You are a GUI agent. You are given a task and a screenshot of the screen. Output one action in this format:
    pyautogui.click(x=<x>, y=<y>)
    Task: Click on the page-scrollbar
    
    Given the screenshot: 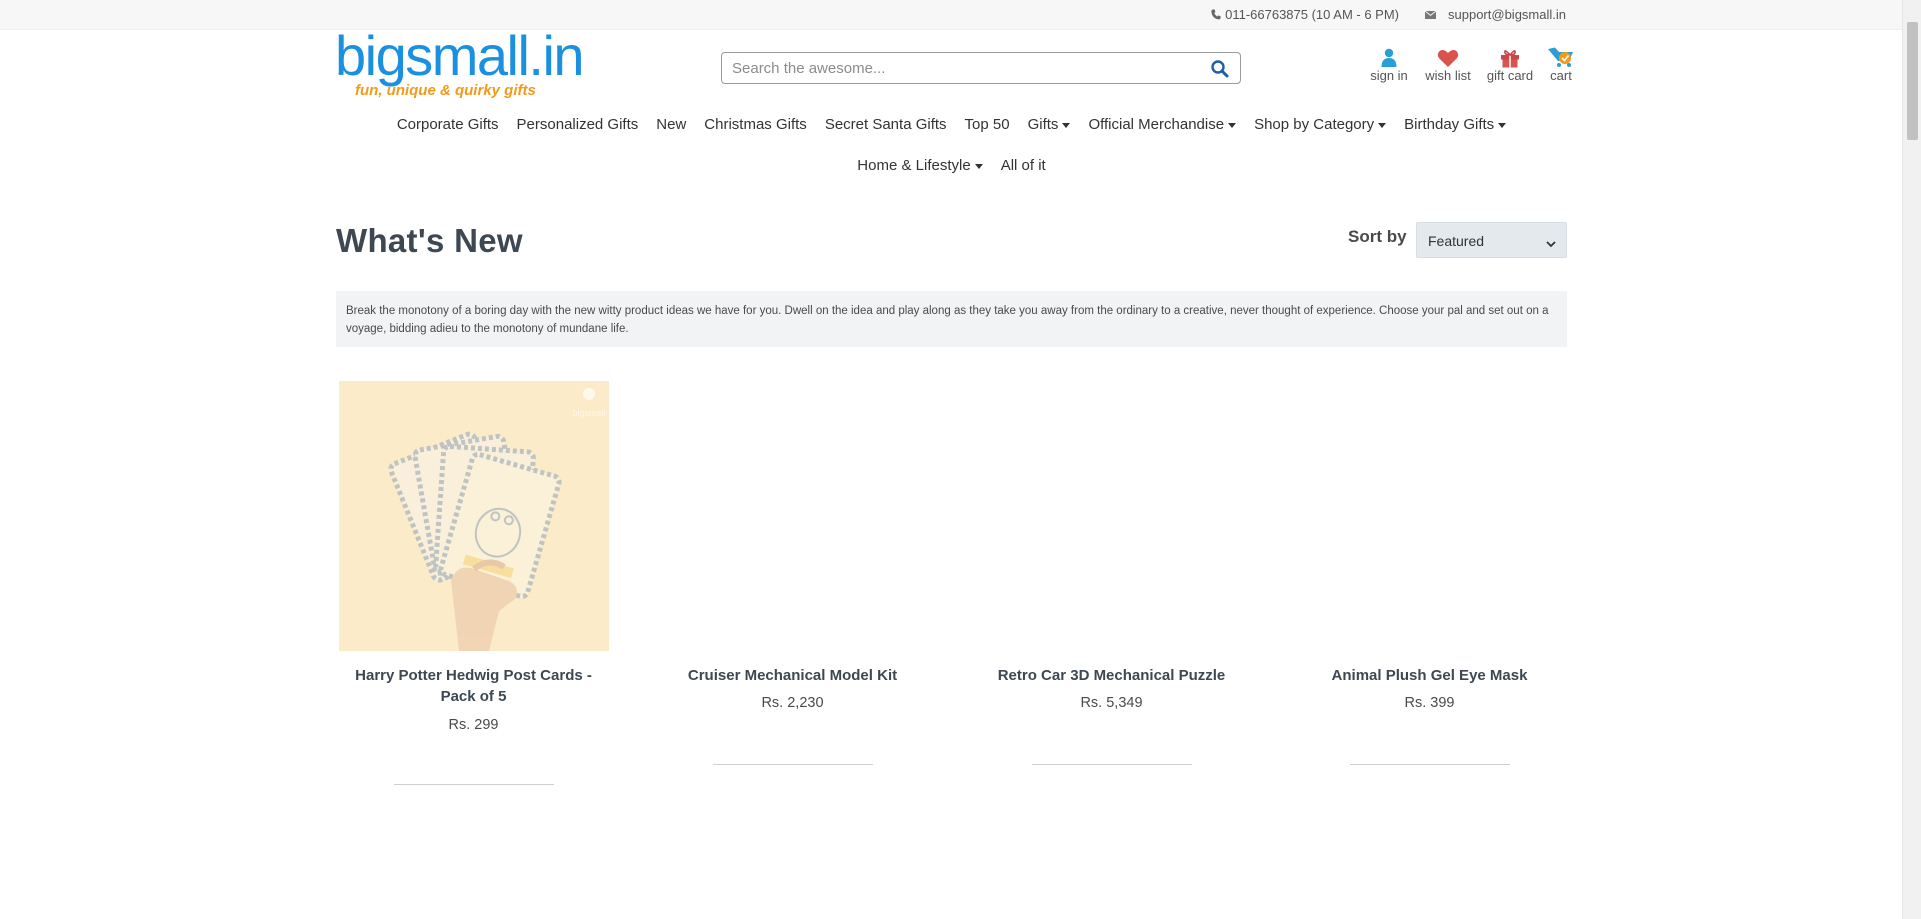 What is the action you would take?
    pyautogui.click(x=1911, y=459)
    